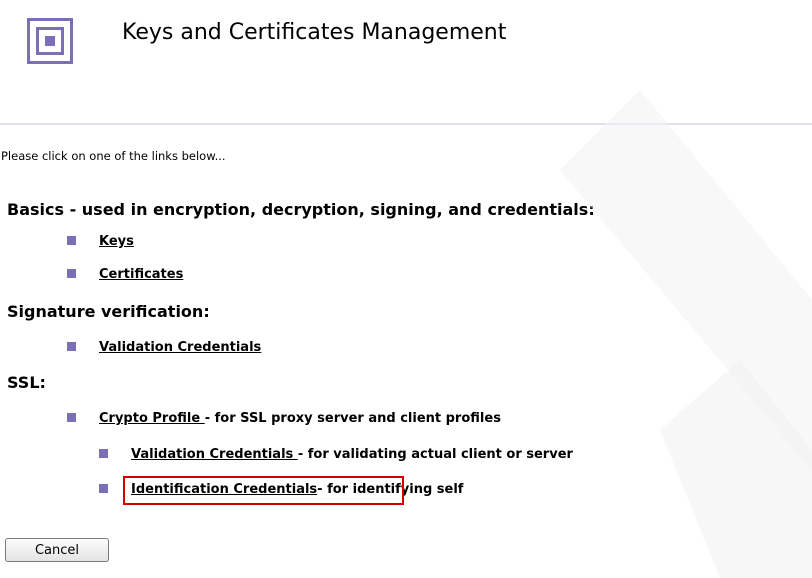  Describe the element at coordinates (141, 275) in the screenshot. I see `link-certificates: Certificates` at that location.